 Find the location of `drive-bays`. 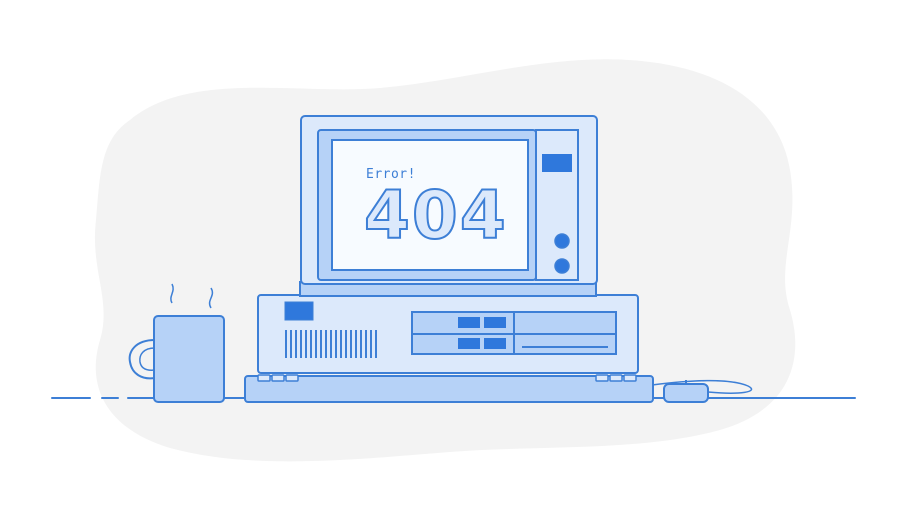

drive-bays is located at coordinates (514, 333).